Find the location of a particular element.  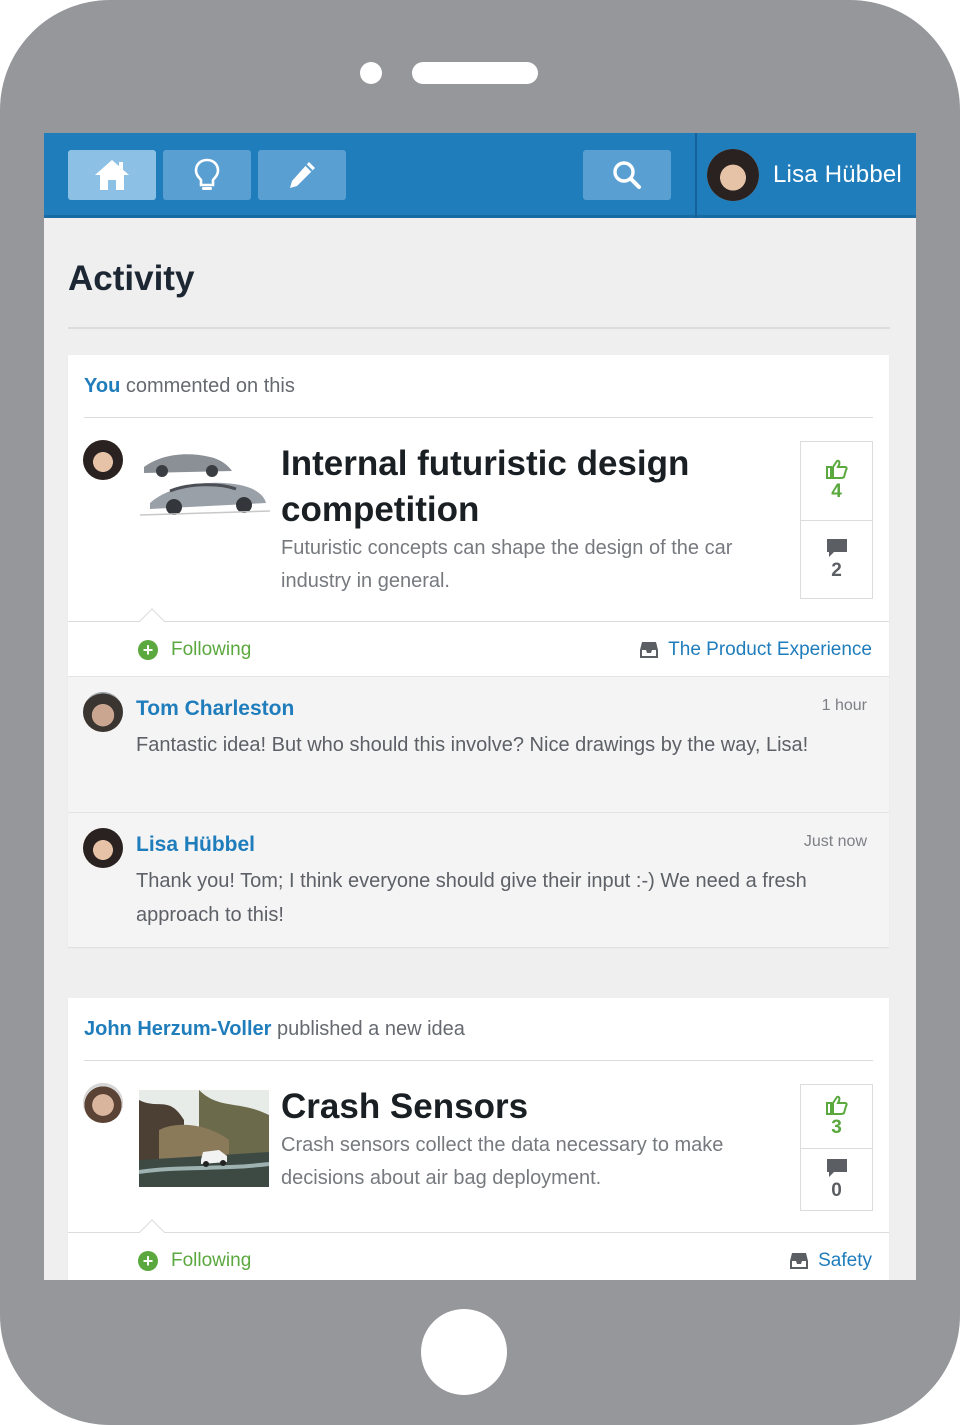

comment-count-button: 2 is located at coordinates (836, 559).